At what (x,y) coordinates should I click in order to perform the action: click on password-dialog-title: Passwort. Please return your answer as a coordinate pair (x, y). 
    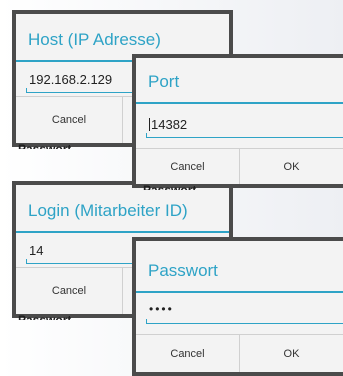
    Looking at the image, I should click on (183, 270).